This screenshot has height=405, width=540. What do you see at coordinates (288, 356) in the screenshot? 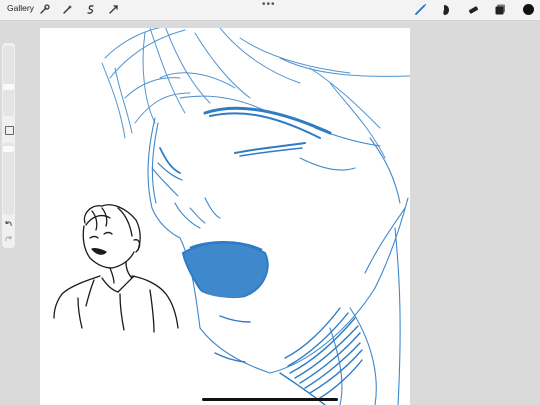
I see `neck-shading-strokes` at bounding box center [288, 356].